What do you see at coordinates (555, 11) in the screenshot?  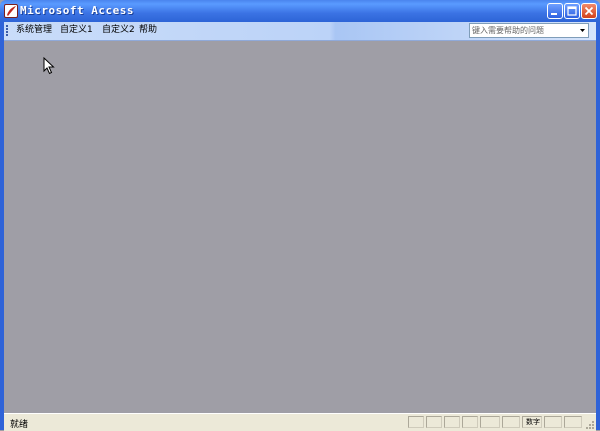 I see `minimize-button` at bounding box center [555, 11].